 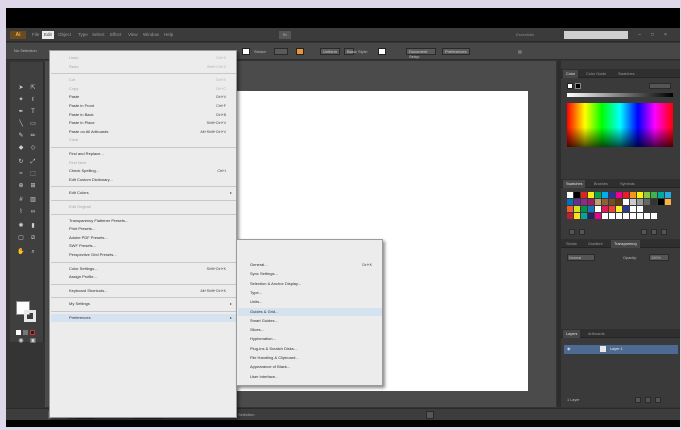 What do you see at coordinates (143, 115) in the screenshot?
I see `edit-menu-item-paste-in-back: Paste in Back Ctrl+B` at bounding box center [143, 115].